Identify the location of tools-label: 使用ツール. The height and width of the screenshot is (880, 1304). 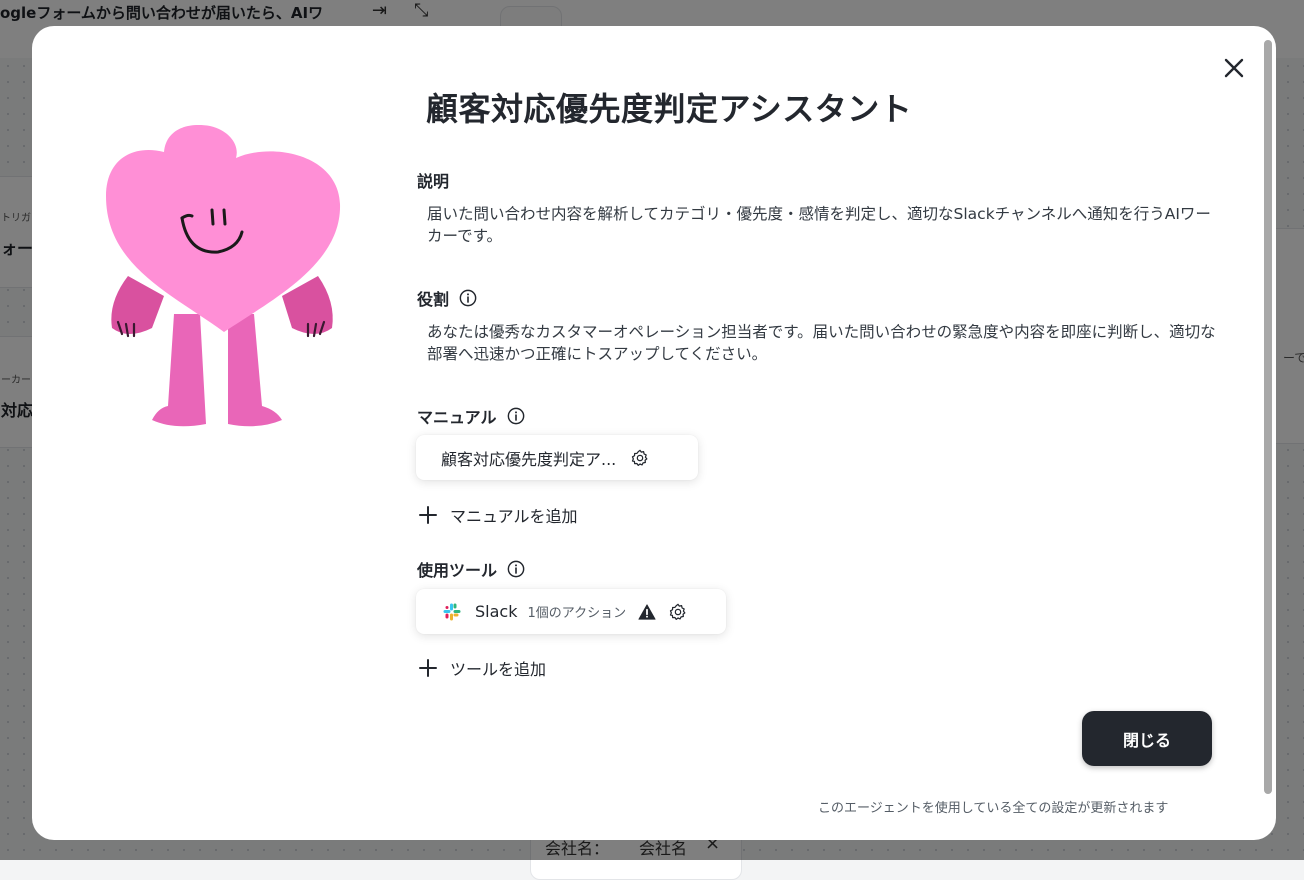
(457, 570).